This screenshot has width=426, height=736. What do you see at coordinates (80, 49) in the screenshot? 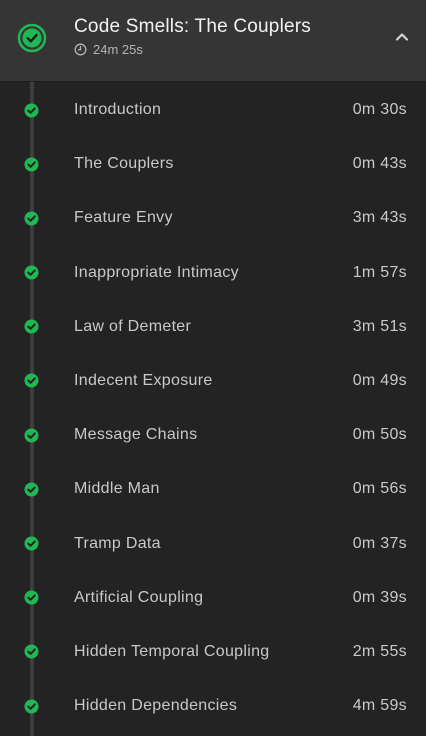
I see `clock-icon` at bounding box center [80, 49].